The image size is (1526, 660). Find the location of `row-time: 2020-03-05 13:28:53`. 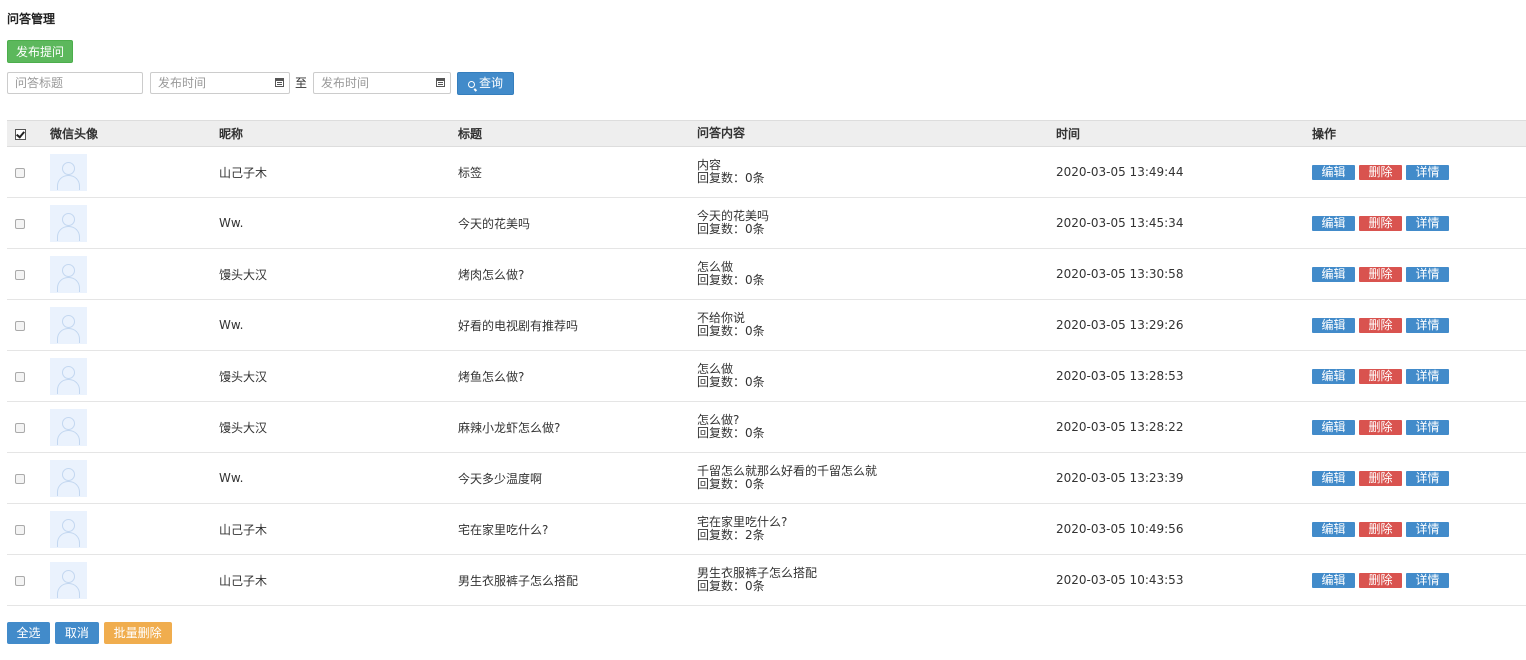

row-time: 2020-03-05 13:28:53 is located at coordinates (1120, 376).